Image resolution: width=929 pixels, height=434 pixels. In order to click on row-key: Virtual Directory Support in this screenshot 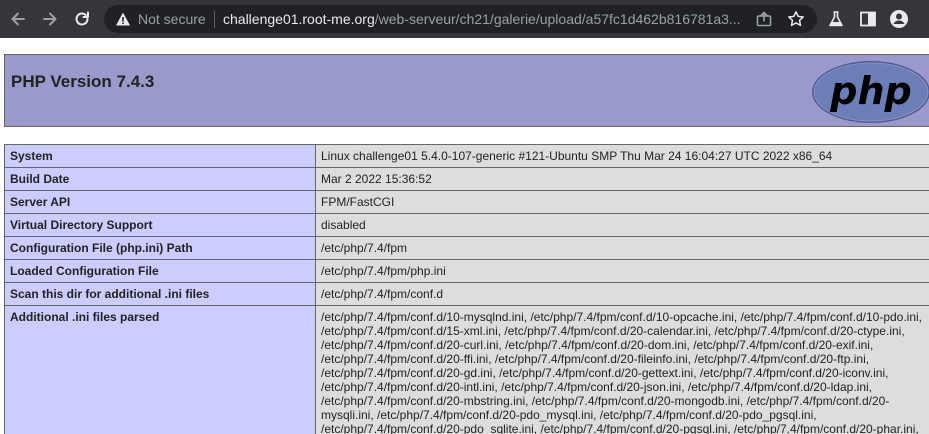, I will do `click(160, 225)`.